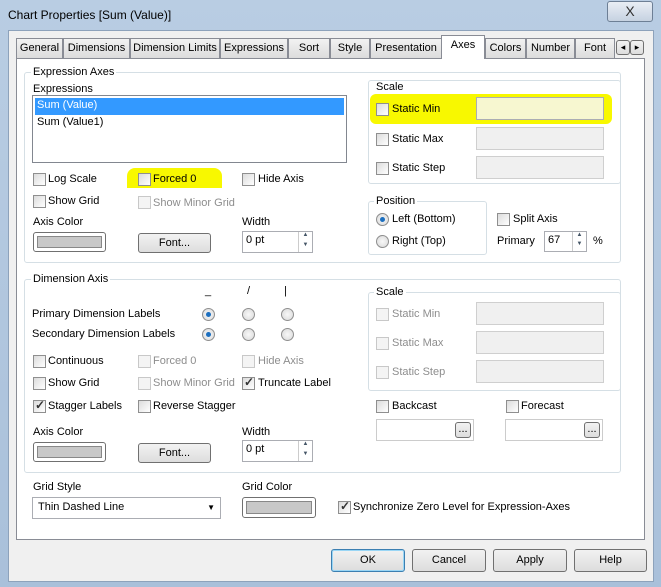  What do you see at coordinates (309, 48) in the screenshot?
I see `tab-sort: Sort` at bounding box center [309, 48].